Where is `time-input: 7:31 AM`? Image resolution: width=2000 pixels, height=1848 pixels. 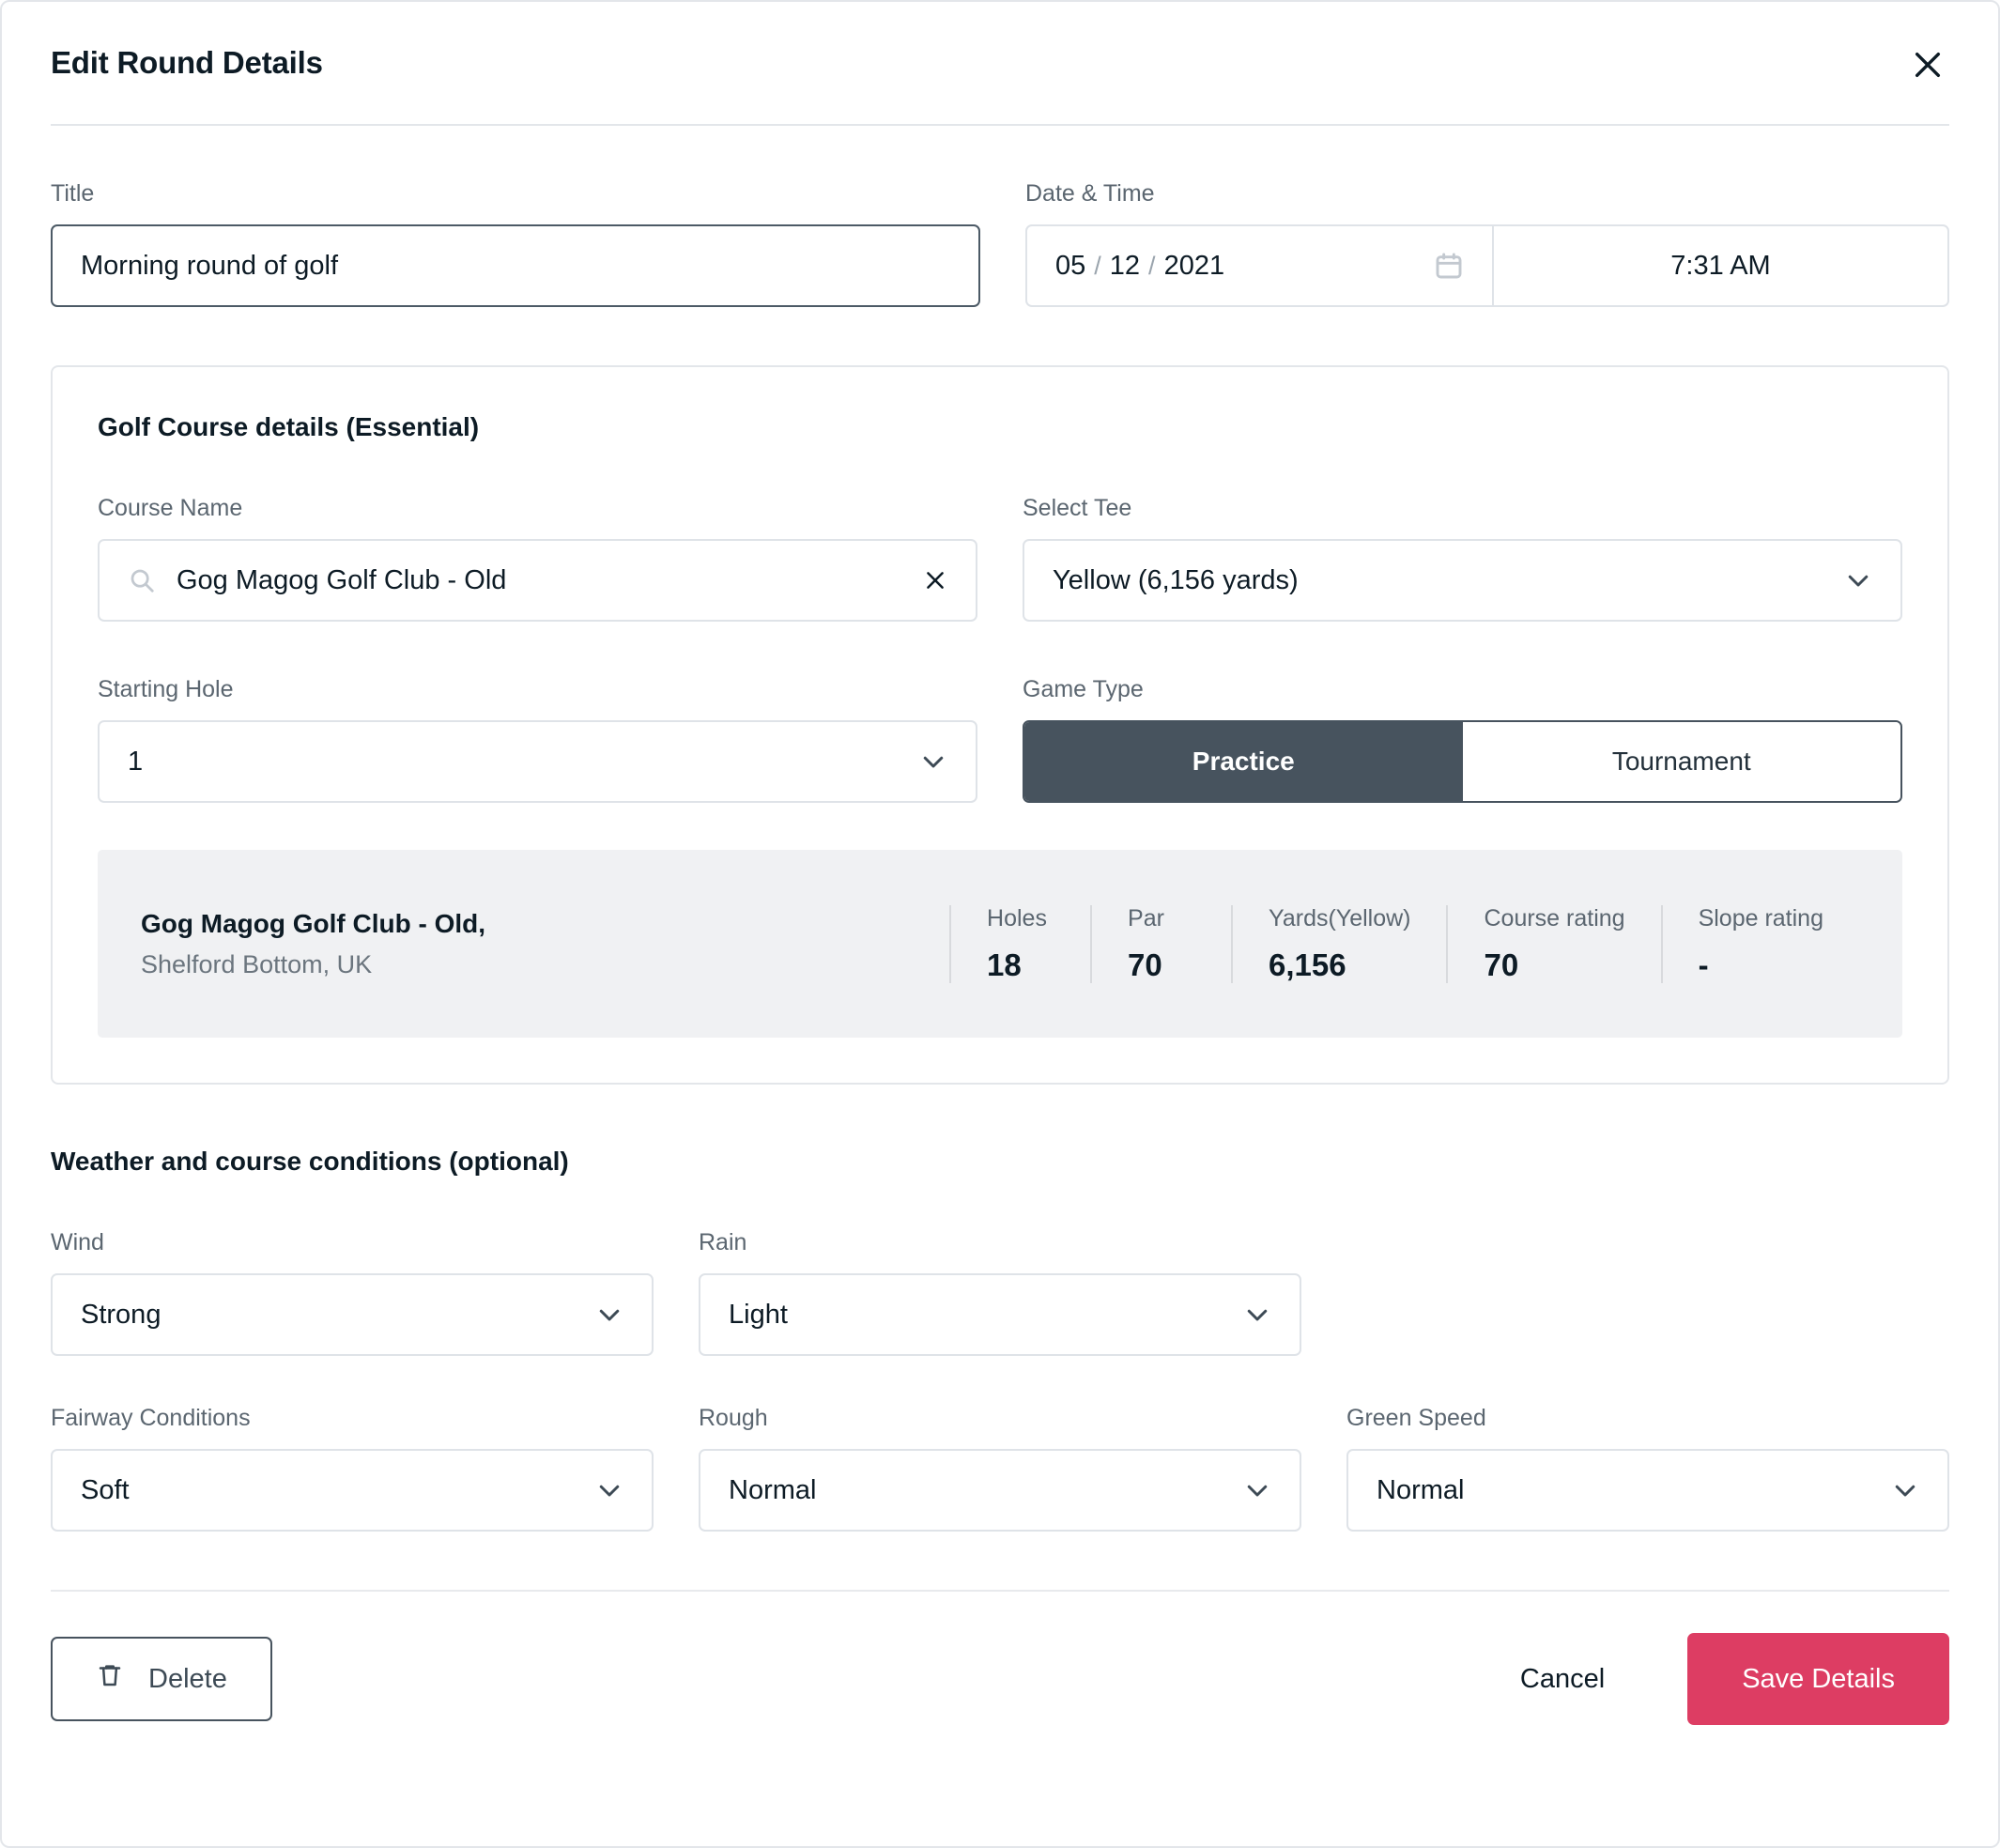
time-input: 7:31 AM is located at coordinates (1720, 265).